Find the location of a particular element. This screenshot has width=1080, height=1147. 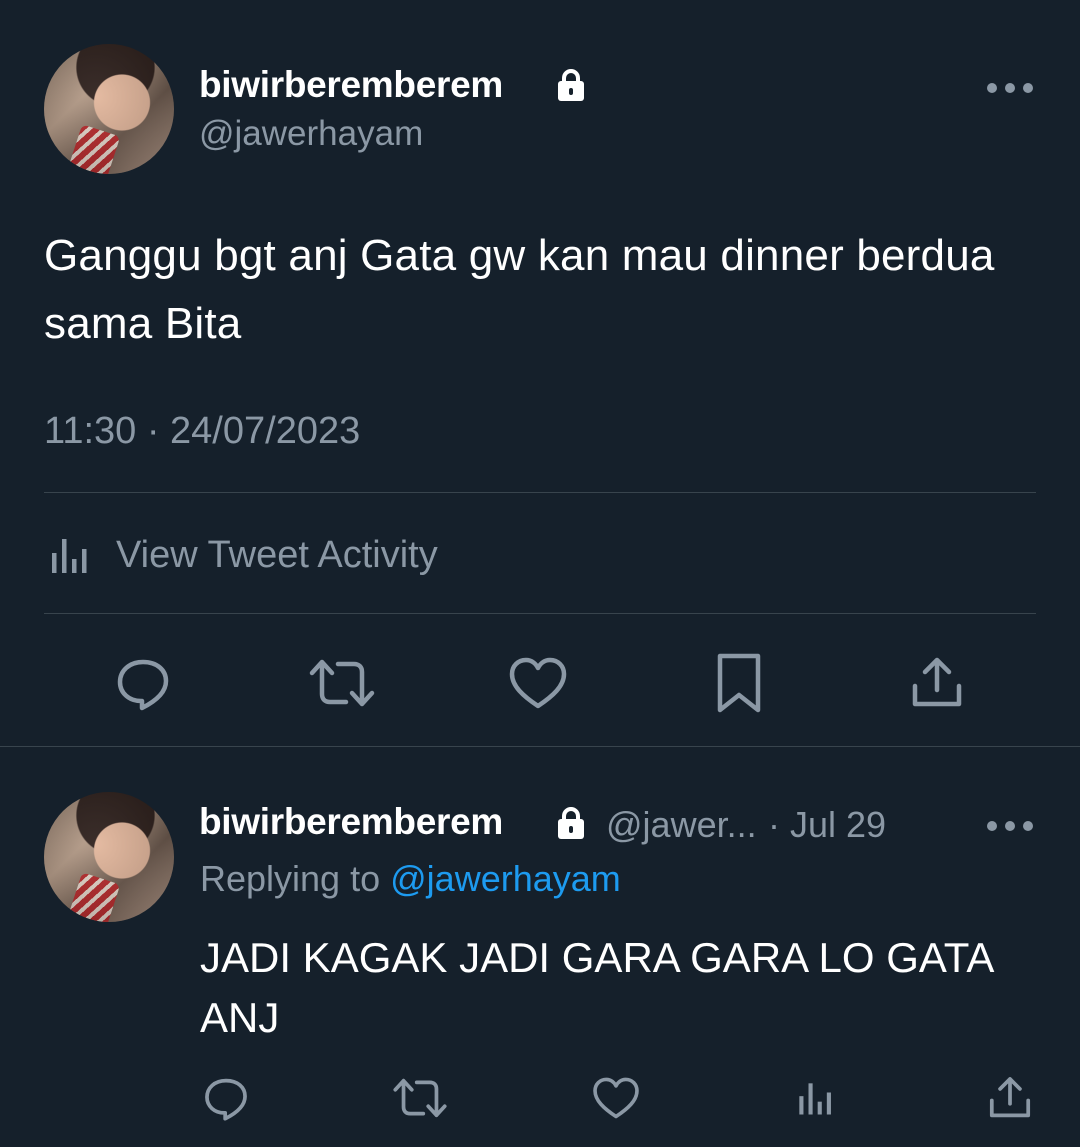

bookmark-icon is located at coordinates (739, 683).